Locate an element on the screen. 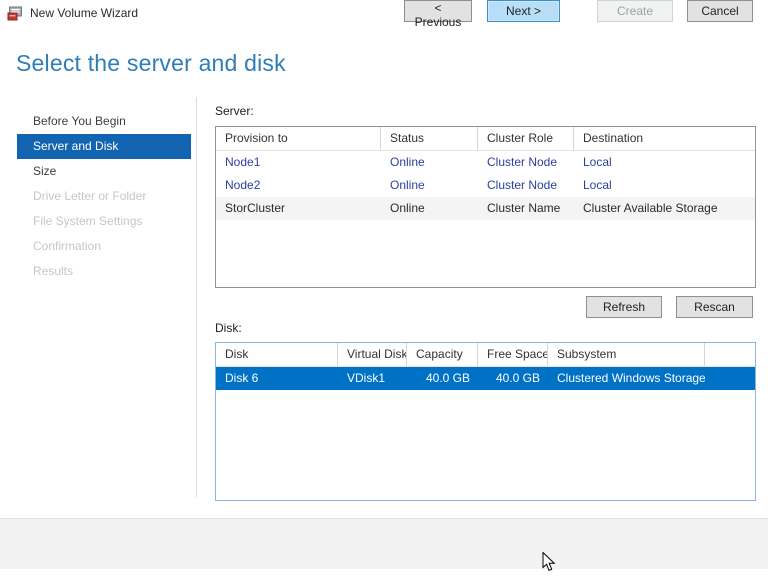 This screenshot has width=768, height=577. column-header-free-space: Free Space is located at coordinates (513, 354).